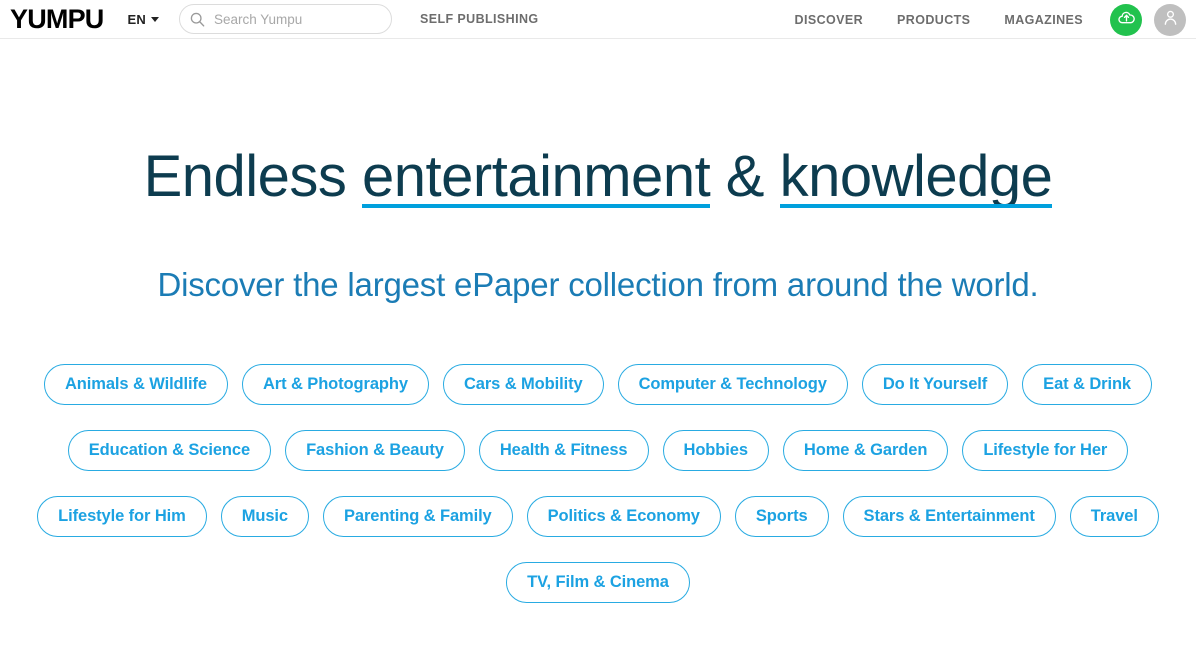 The width and height of the screenshot is (1196, 646). What do you see at coordinates (57, 19) in the screenshot?
I see `yumpu-logo: YUMPU` at bounding box center [57, 19].